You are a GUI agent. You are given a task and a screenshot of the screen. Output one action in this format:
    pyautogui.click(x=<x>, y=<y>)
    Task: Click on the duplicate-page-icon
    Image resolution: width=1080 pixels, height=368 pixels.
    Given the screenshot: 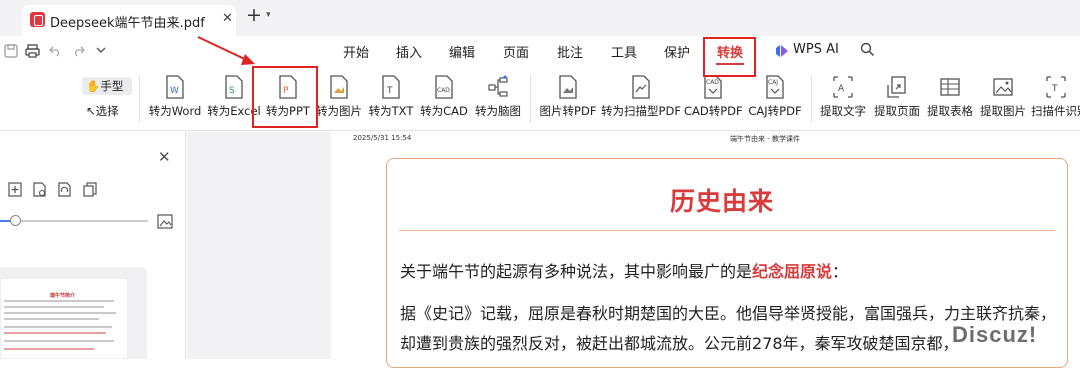 What is the action you would take?
    pyautogui.click(x=90, y=189)
    